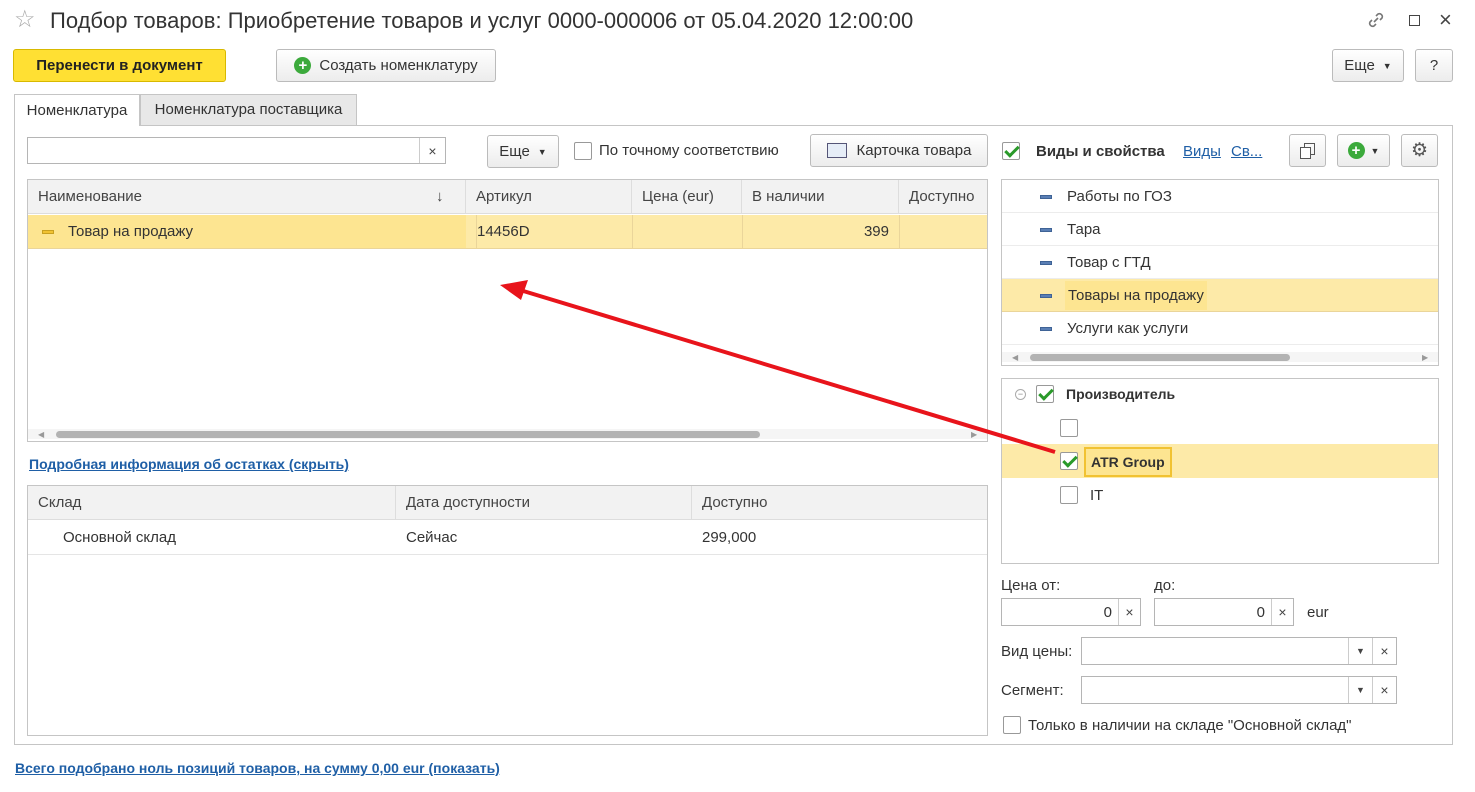 This screenshot has height=792, width=1475. What do you see at coordinates (1202, 151) in the screenshot?
I see `kinds-link: Виды` at bounding box center [1202, 151].